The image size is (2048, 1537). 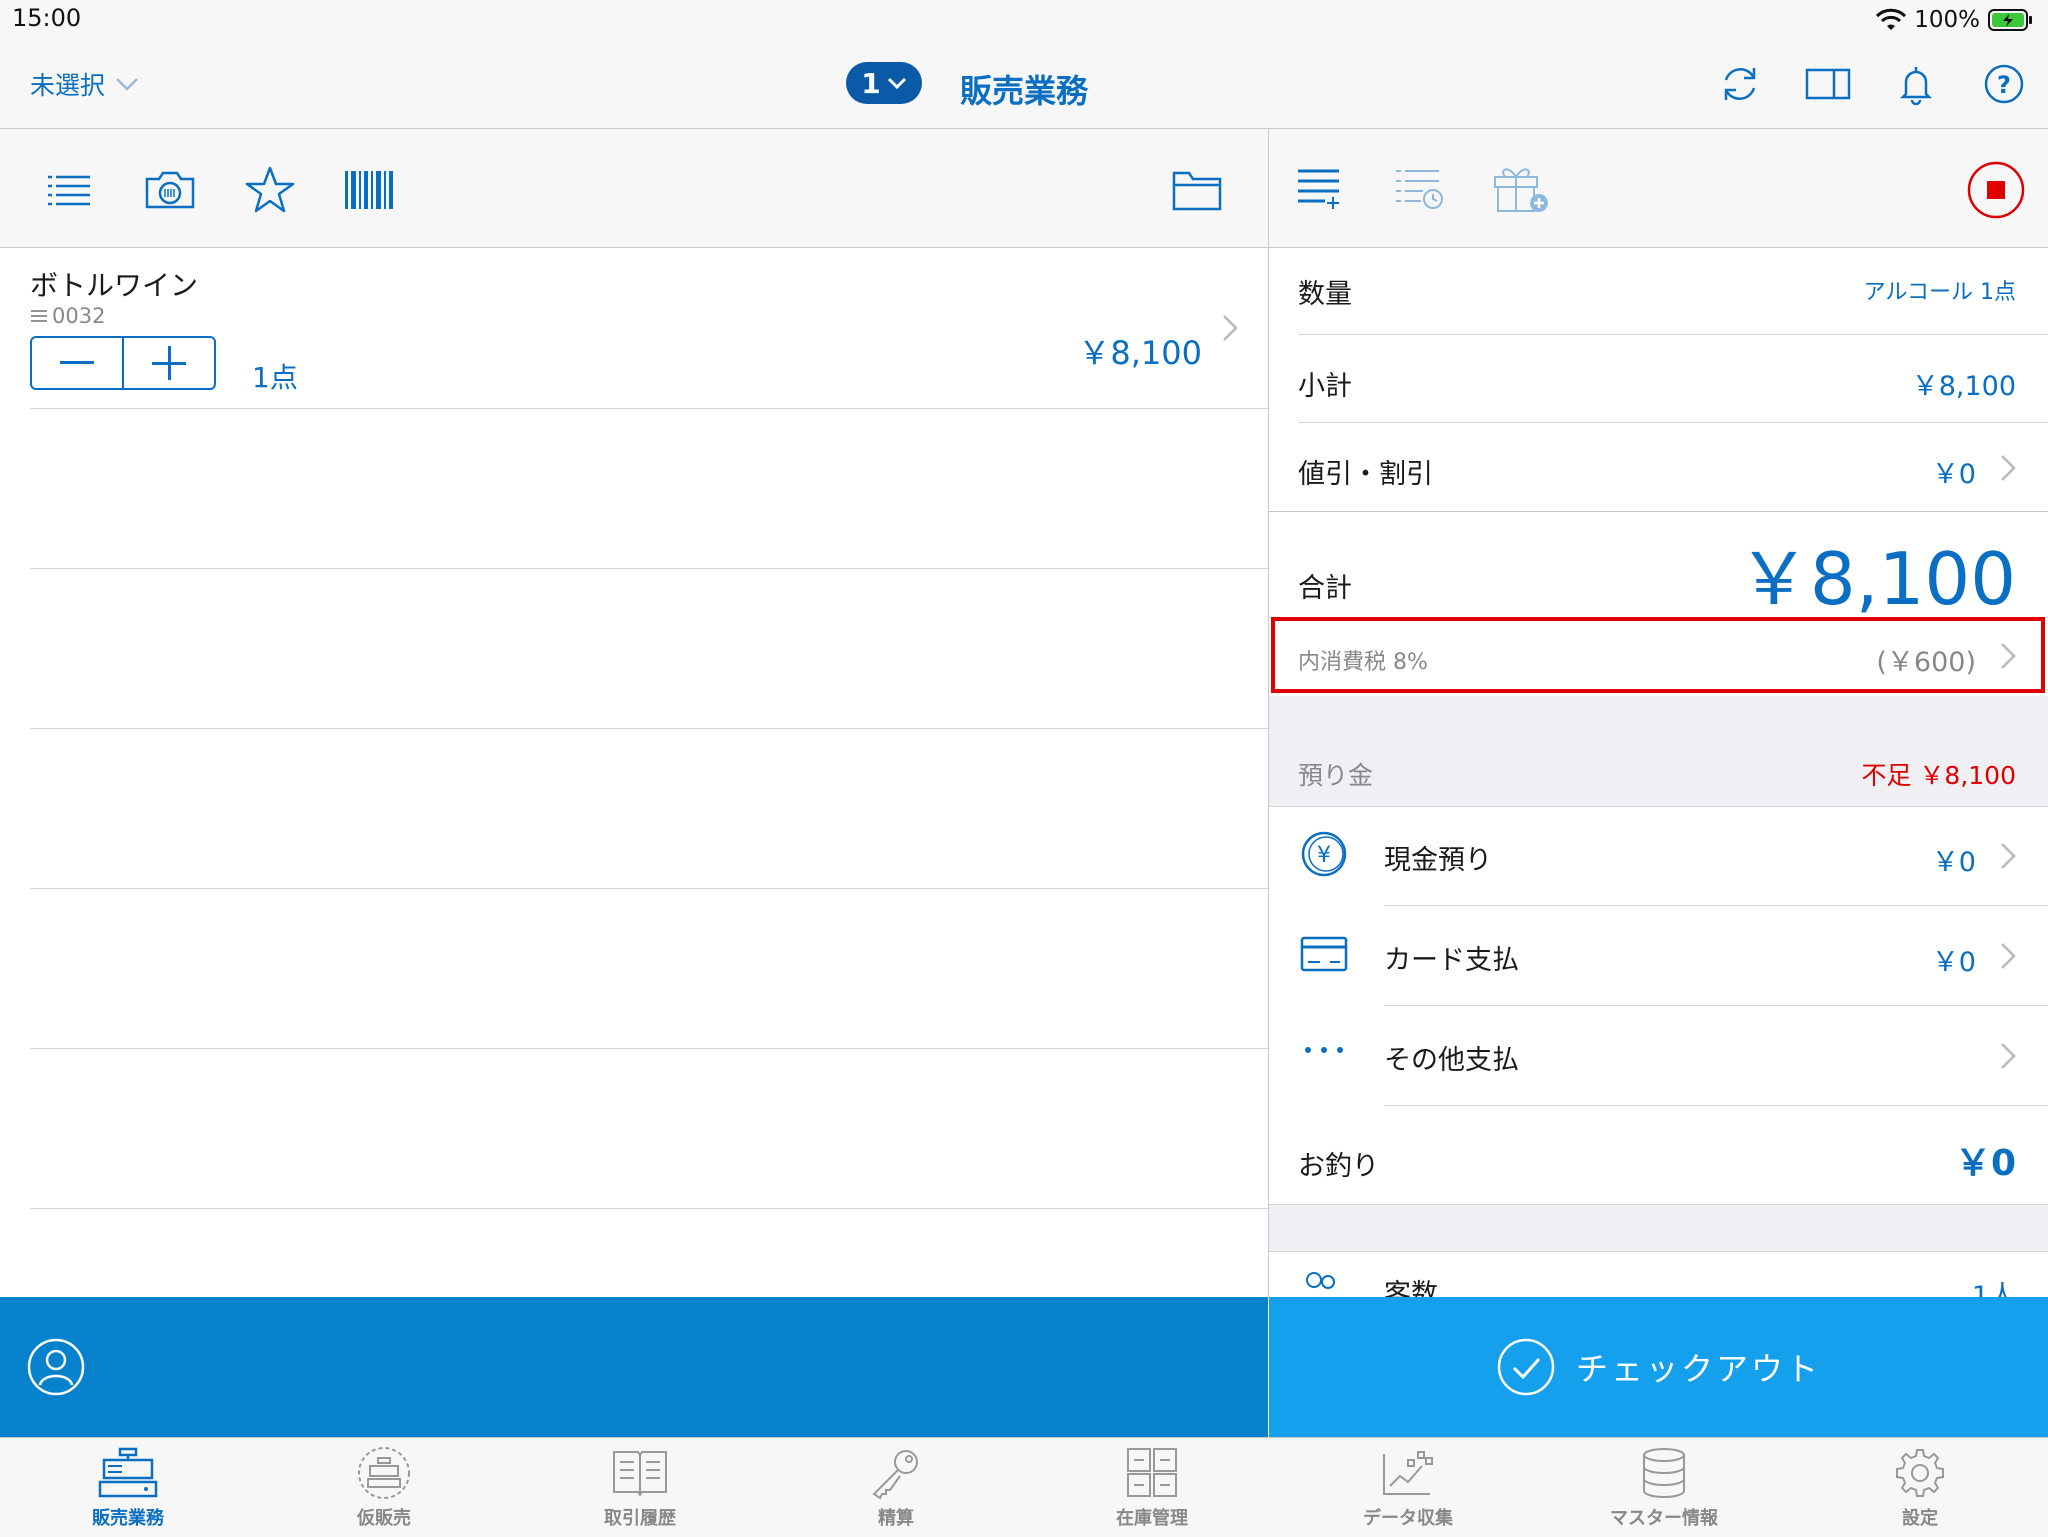 I want to click on register-icon, so click(x=128, y=1473).